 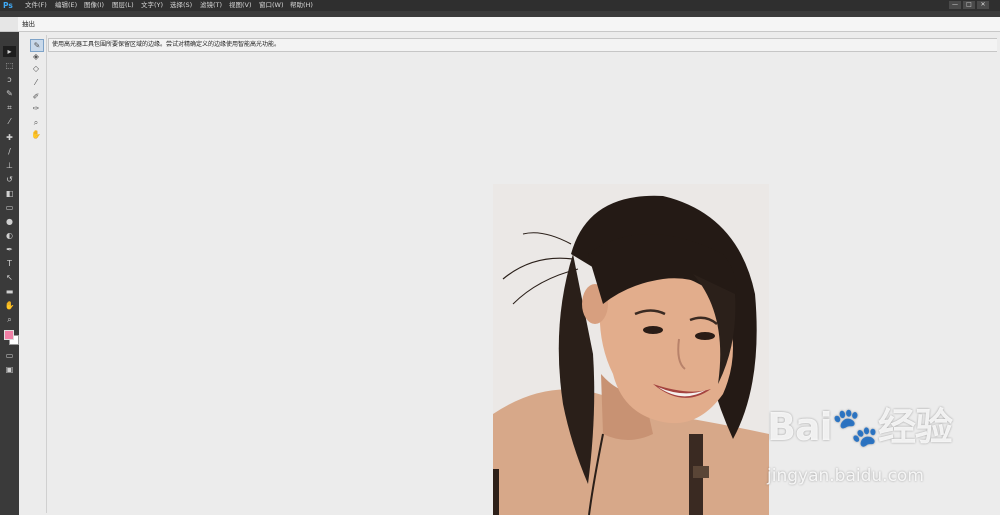 What do you see at coordinates (94, 5) in the screenshot?
I see `menu-image: 图像(I)` at bounding box center [94, 5].